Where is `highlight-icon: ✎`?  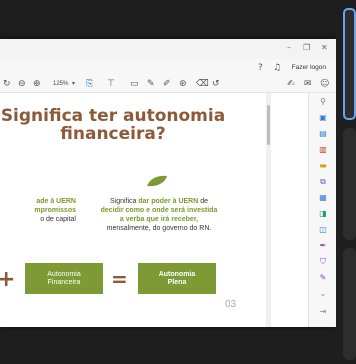 highlight-icon: ✎ is located at coordinates (151, 84).